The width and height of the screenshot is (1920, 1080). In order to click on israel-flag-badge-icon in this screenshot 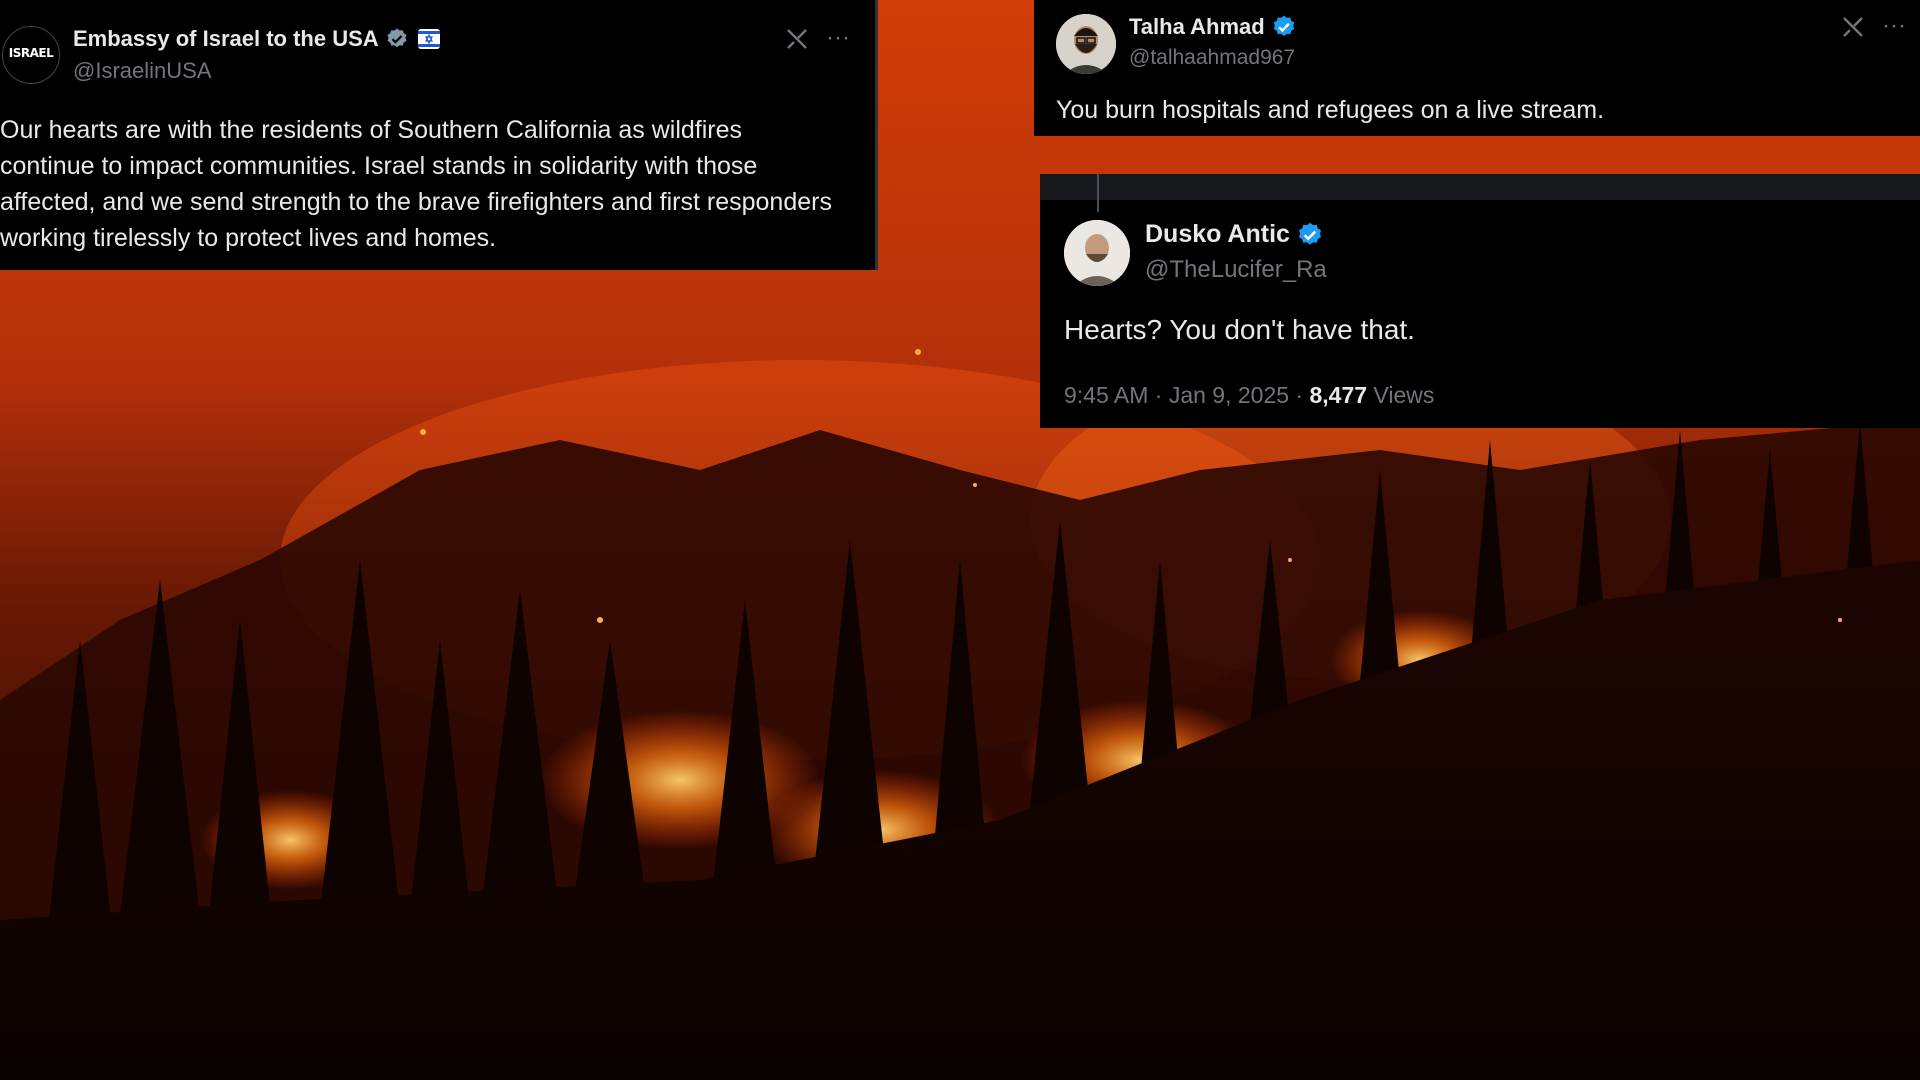, I will do `click(428, 39)`.